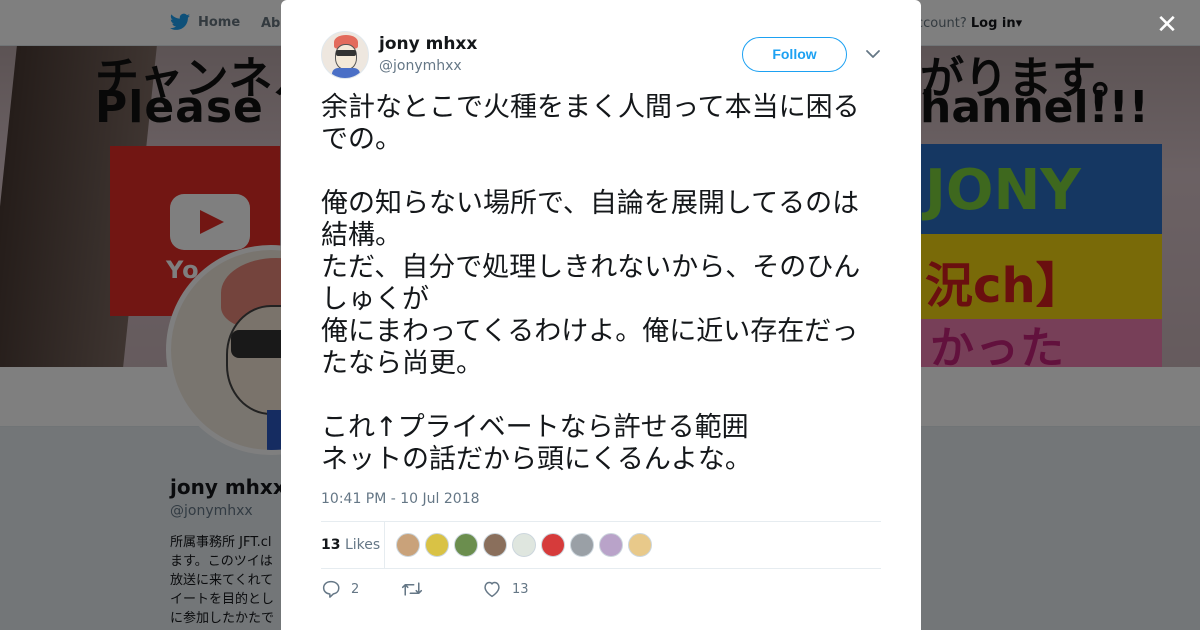 The height and width of the screenshot is (630, 1200). What do you see at coordinates (362, 545) in the screenshot?
I see `likes-label: Likes` at bounding box center [362, 545].